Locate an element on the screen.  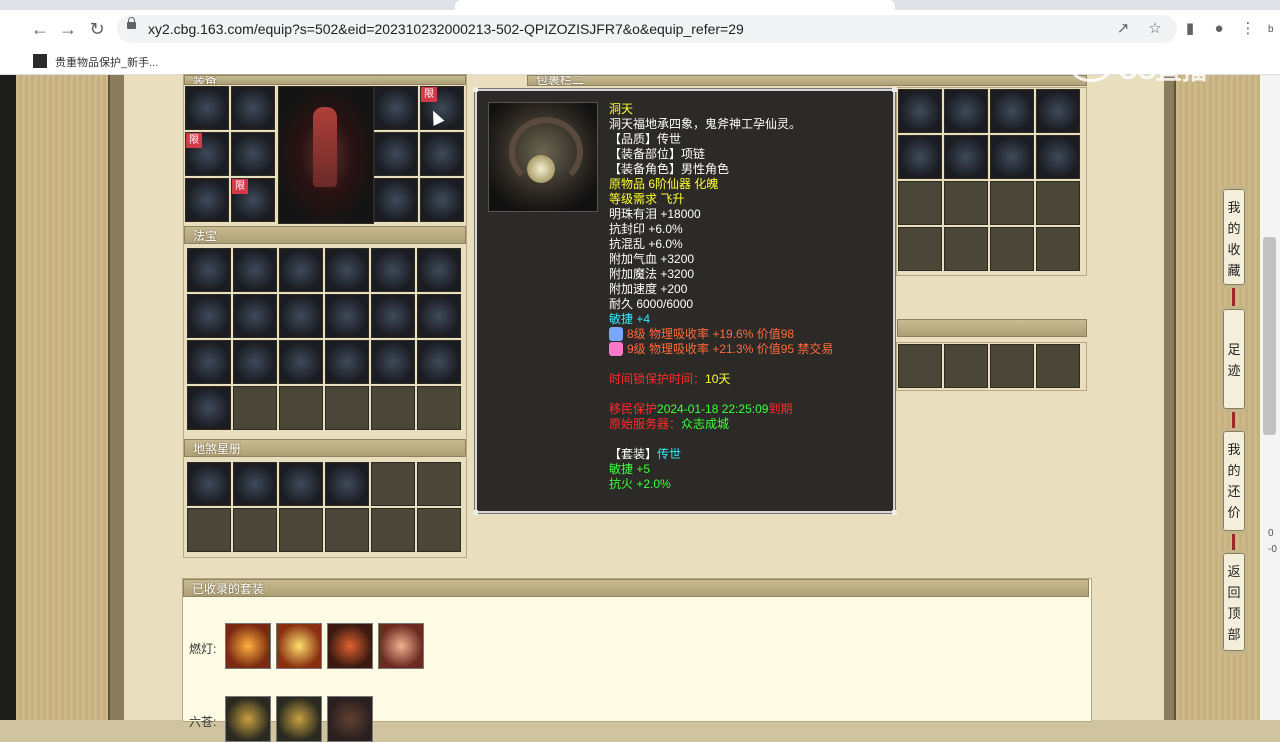
character-portrait is located at coordinates (326, 155).